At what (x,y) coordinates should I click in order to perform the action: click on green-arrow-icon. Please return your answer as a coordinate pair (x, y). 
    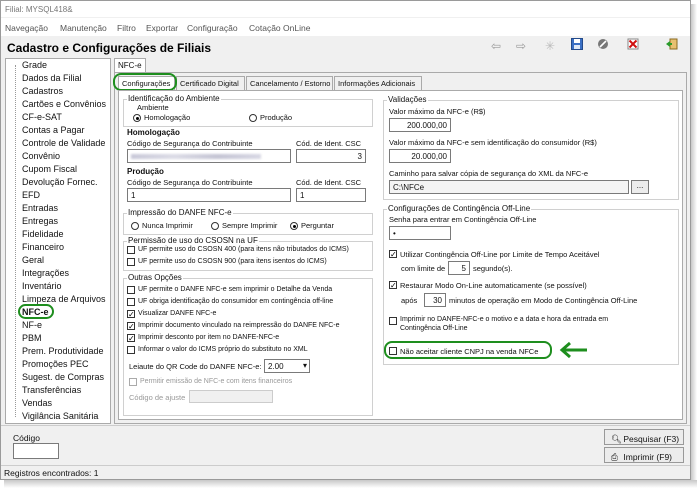
    Looking at the image, I should click on (573, 350).